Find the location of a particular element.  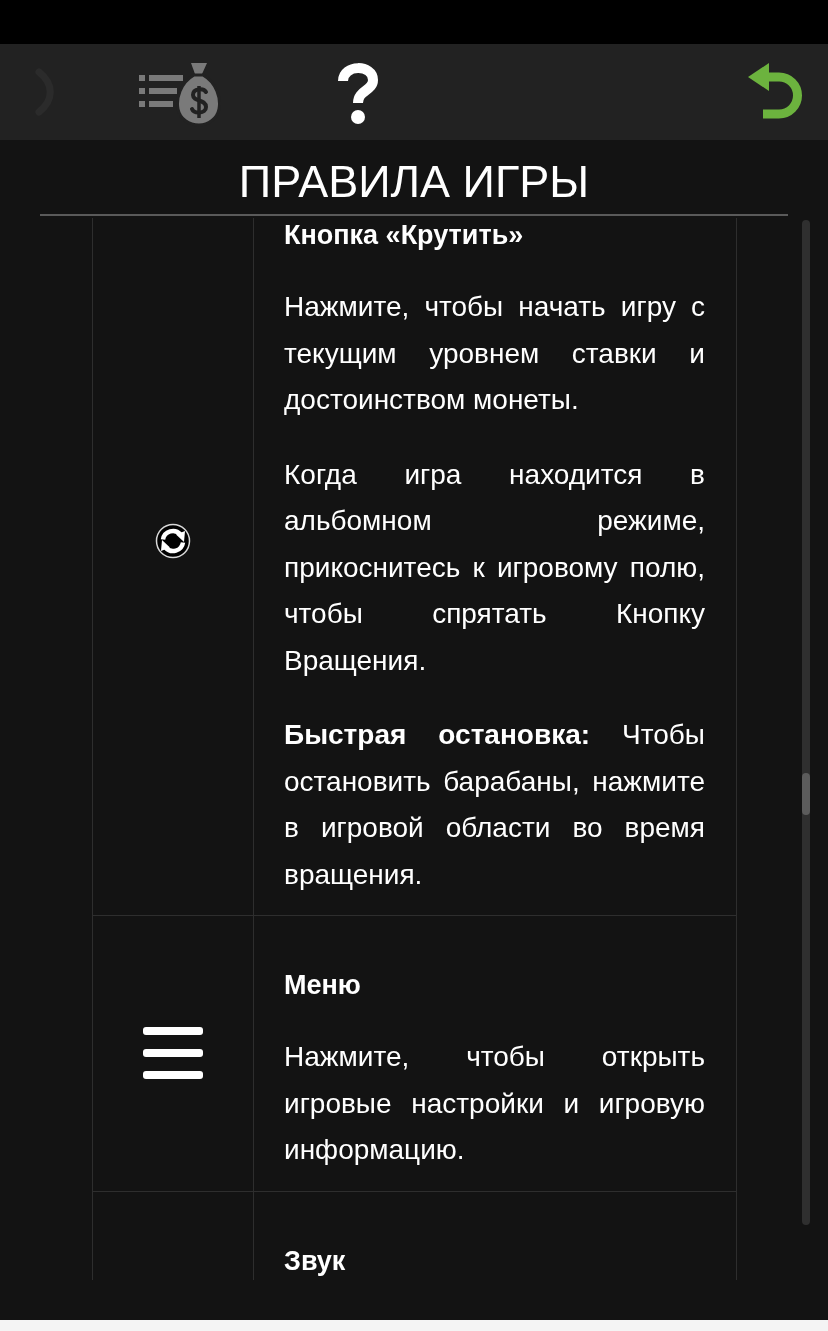

rule-text: Когда игра находится в альбомном режиме, прикоснитесь к игровому полю, чтобы спрятать Кнопку Вращения. is located at coordinates (494, 567).